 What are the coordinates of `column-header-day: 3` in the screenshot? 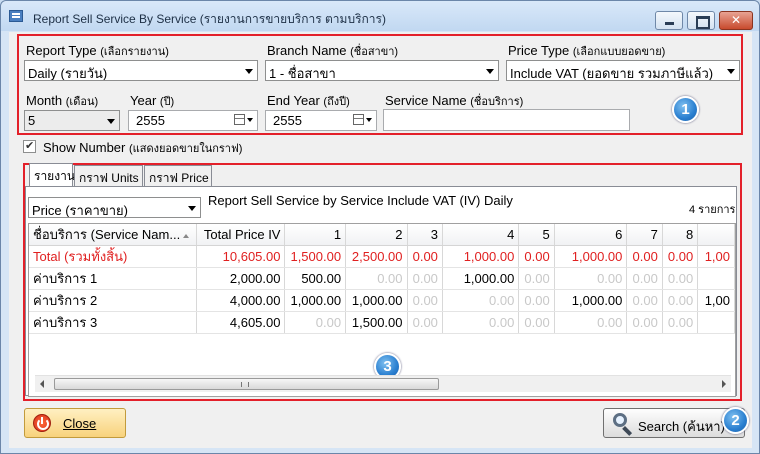 It's located at (425, 235).